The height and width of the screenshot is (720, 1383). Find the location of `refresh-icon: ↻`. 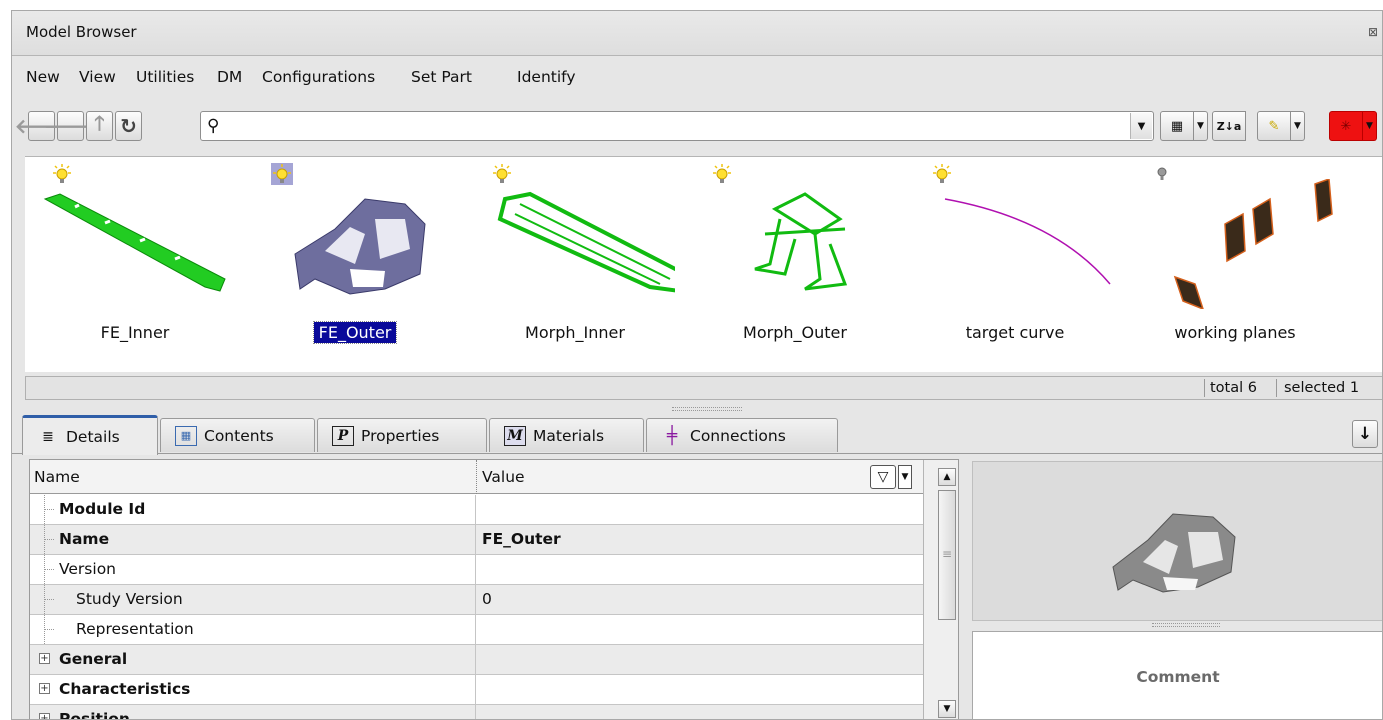

refresh-icon: ↻ is located at coordinates (128, 126).